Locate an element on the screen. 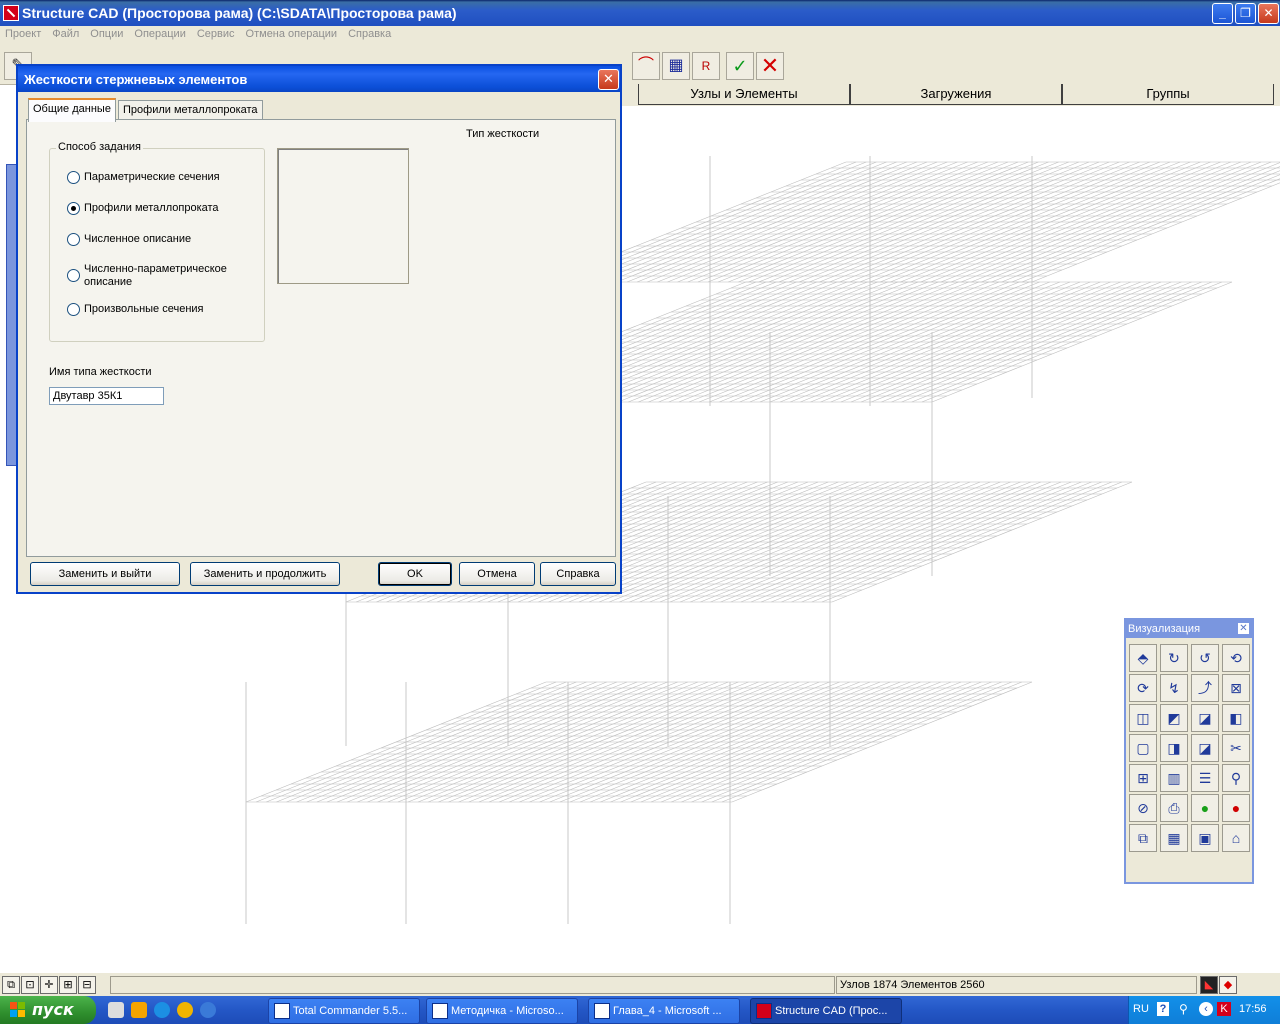  windows-flag-icon is located at coordinates (18, 1010).